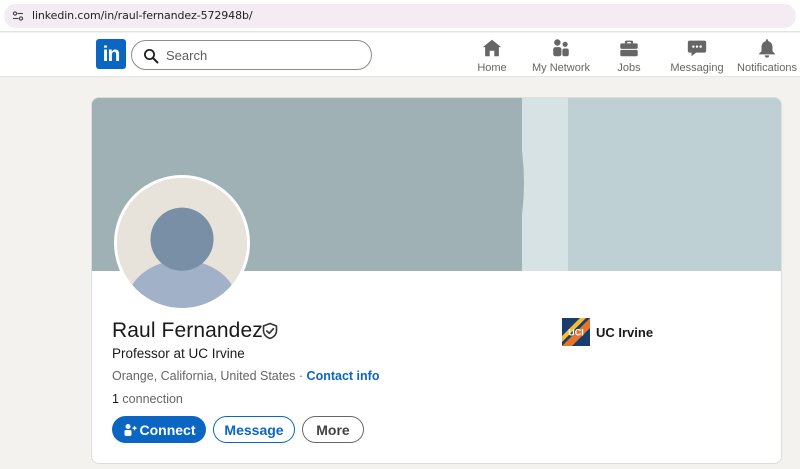 The width and height of the screenshot is (800, 469). What do you see at coordinates (561, 48) in the screenshot?
I see `people-icon` at bounding box center [561, 48].